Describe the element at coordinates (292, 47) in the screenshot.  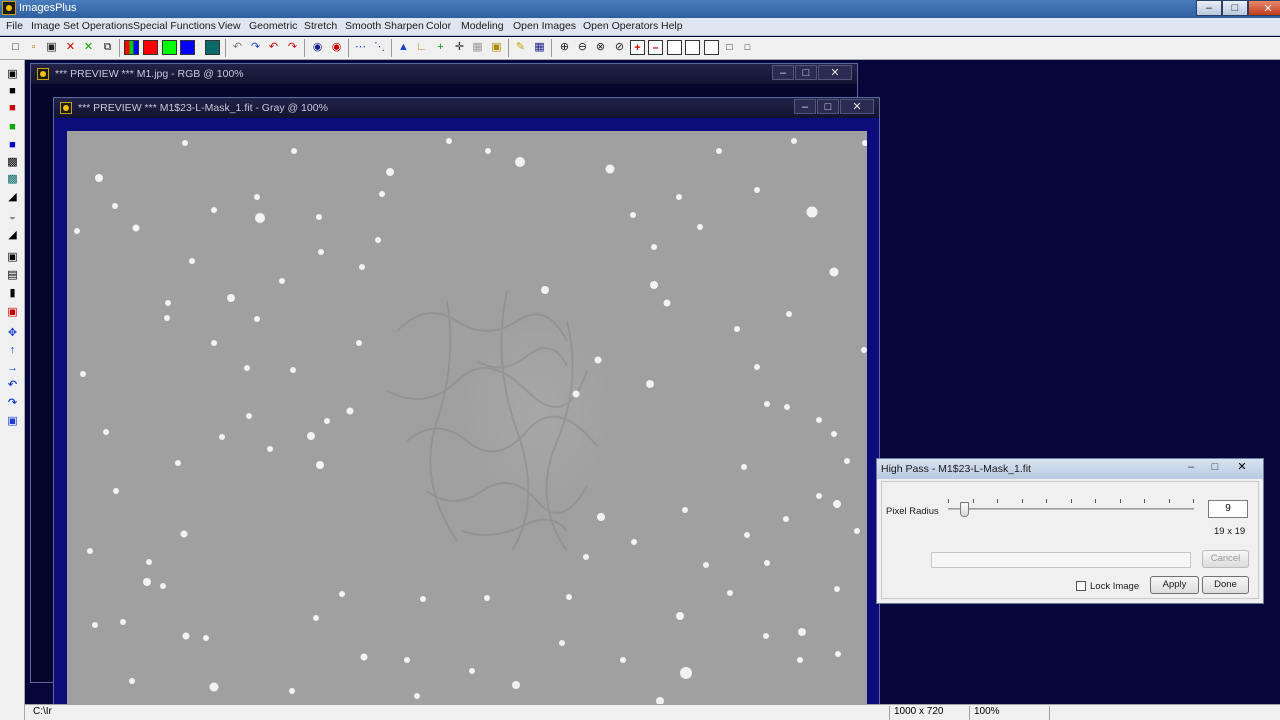
I see `redo-all-icon: ↷` at that location.